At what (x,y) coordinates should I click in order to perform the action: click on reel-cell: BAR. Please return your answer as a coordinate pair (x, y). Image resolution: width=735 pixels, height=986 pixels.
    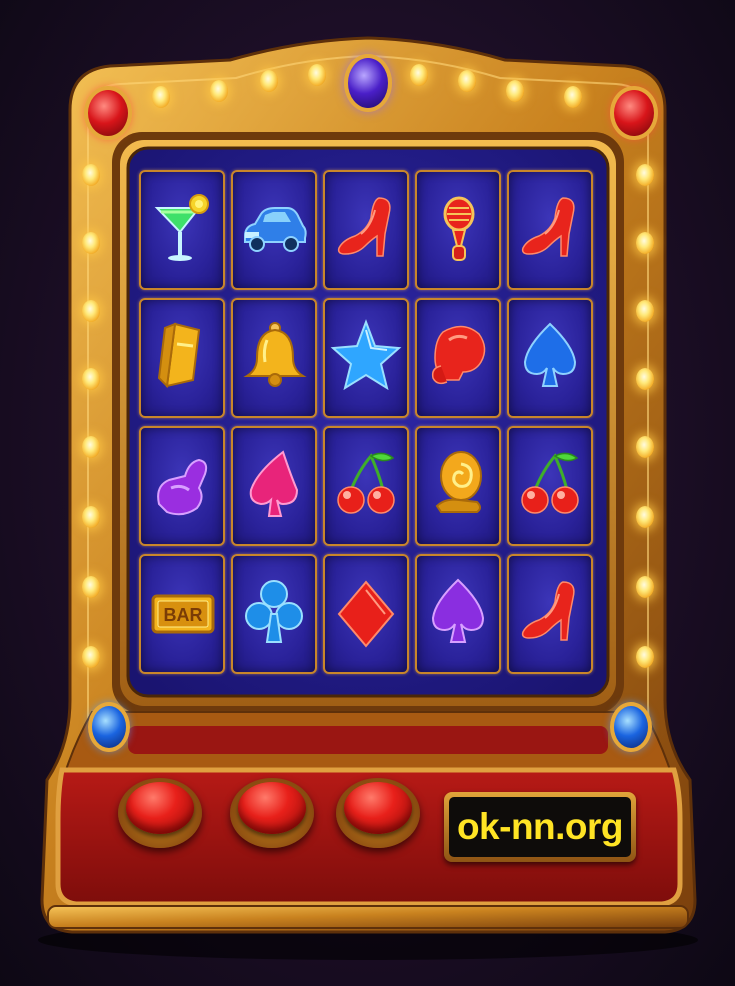
    Looking at the image, I should click on (182, 614).